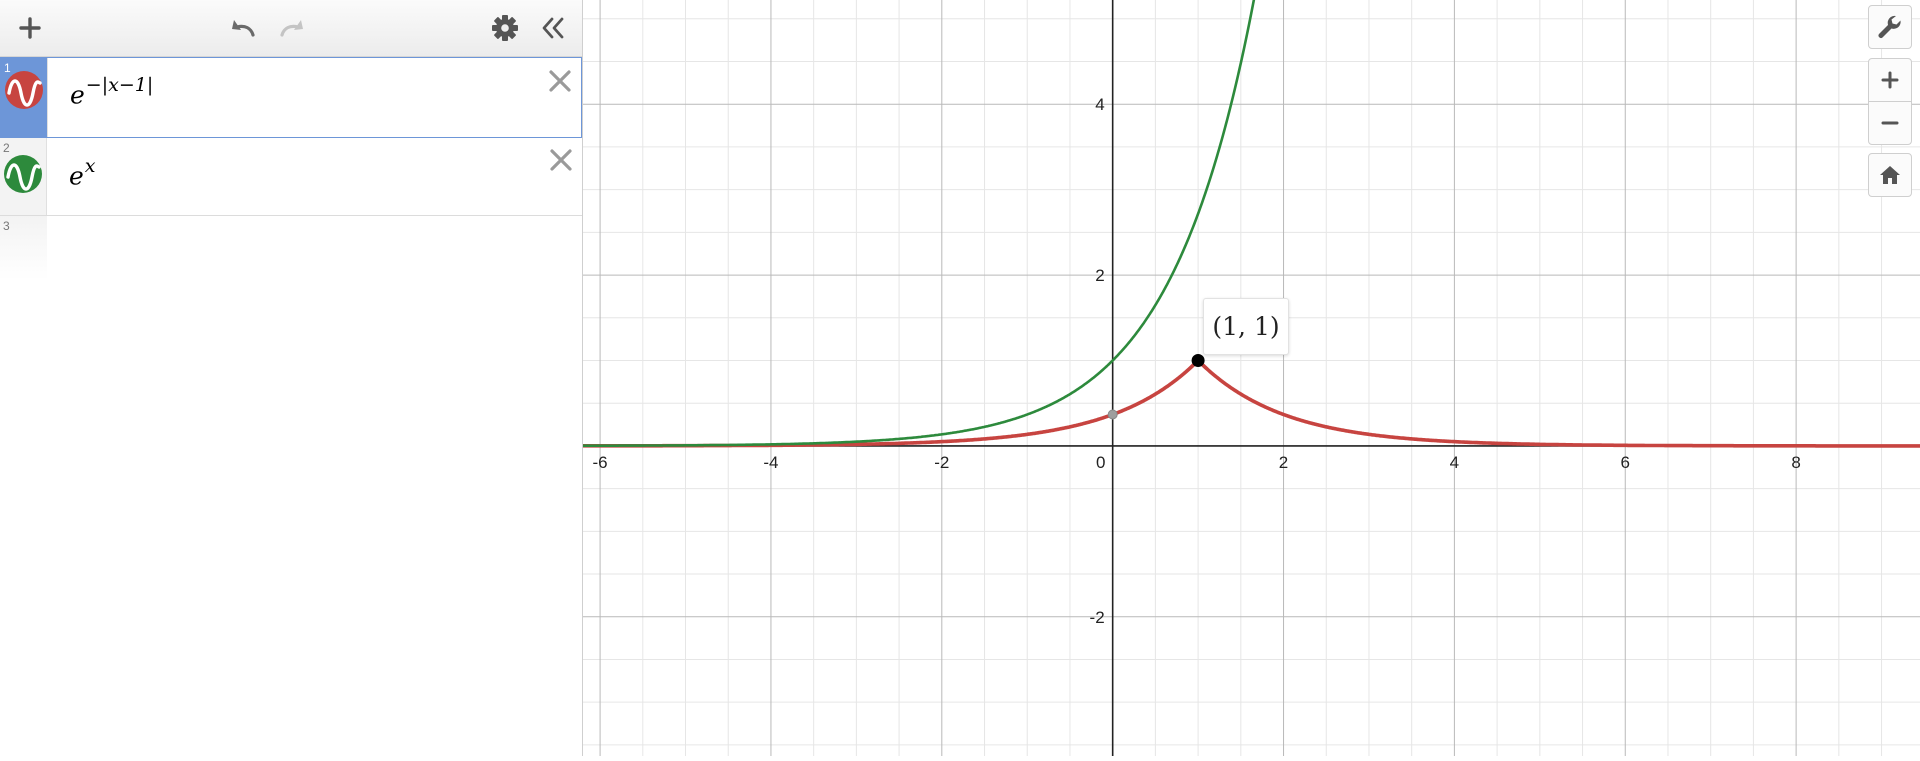 This screenshot has width=1920, height=761. What do you see at coordinates (600, 462) in the screenshot?
I see `x-tick-label: -6` at bounding box center [600, 462].